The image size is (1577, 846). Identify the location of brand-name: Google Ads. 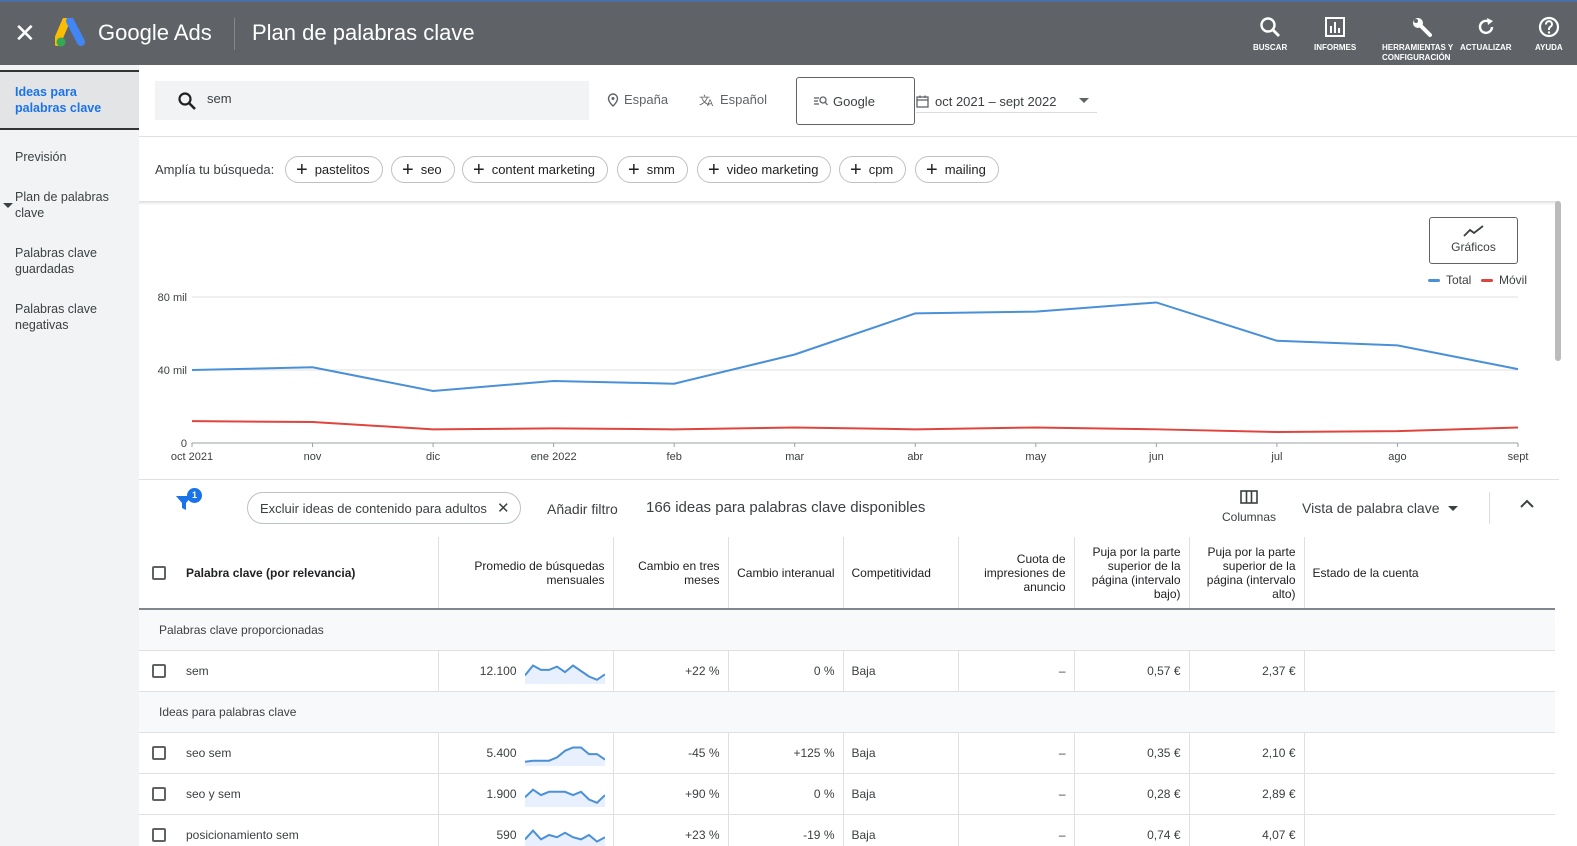
(155, 32).